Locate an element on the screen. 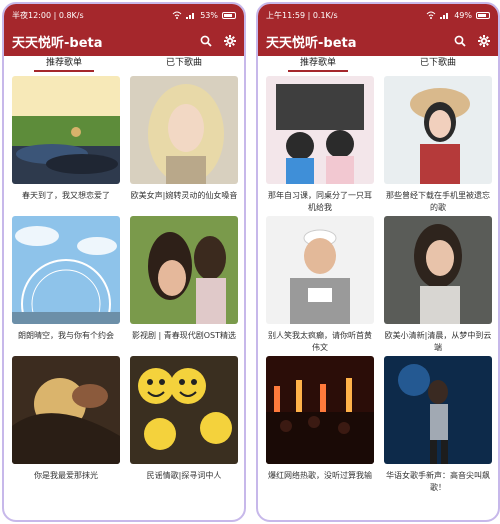 Image resolution: width=500 pixels, height=524 pixels. status-bar: 半夜12:00 | 0.8K/s 53% is located at coordinates (124, 15).